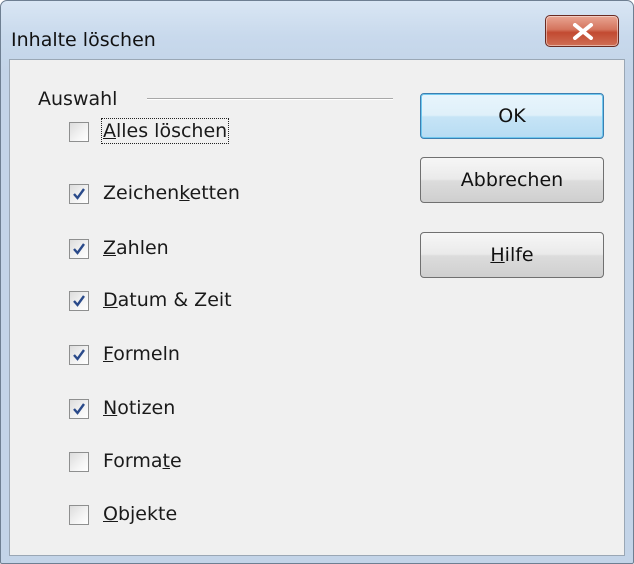  Describe the element at coordinates (270, 99) in the screenshot. I see `group-divider` at that location.